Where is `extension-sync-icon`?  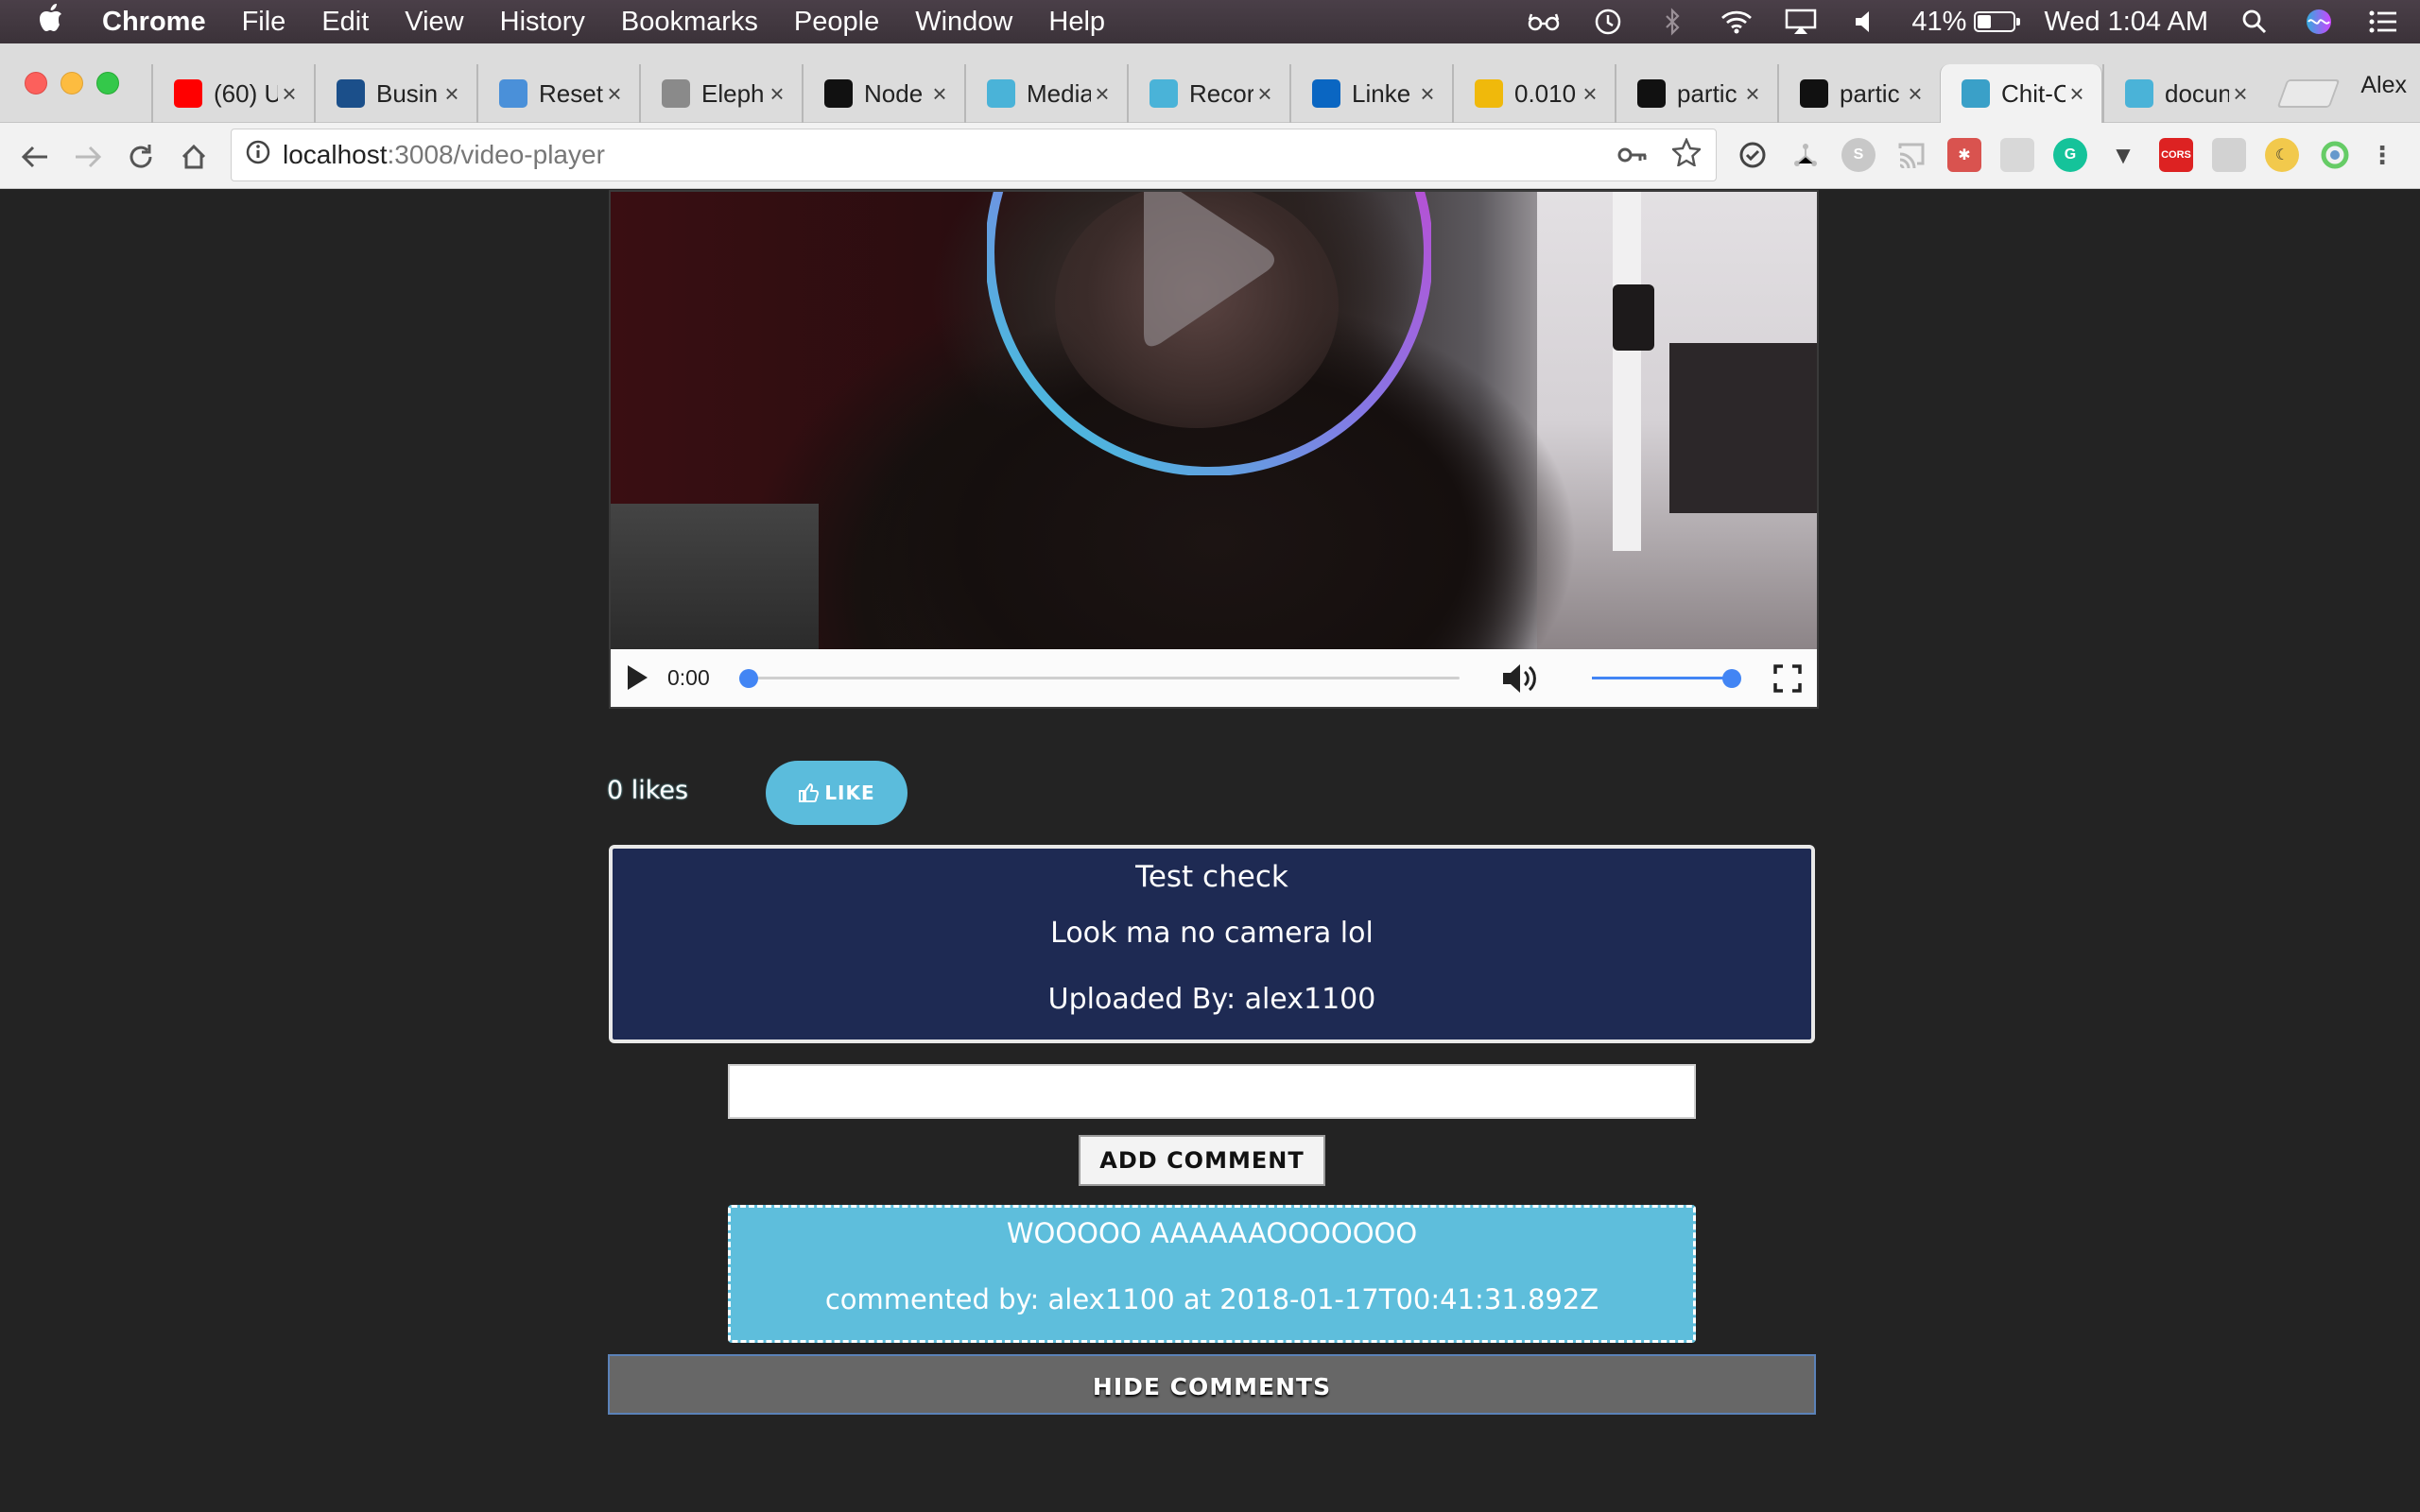 extension-sync-icon is located at coordinates (1753, 155).